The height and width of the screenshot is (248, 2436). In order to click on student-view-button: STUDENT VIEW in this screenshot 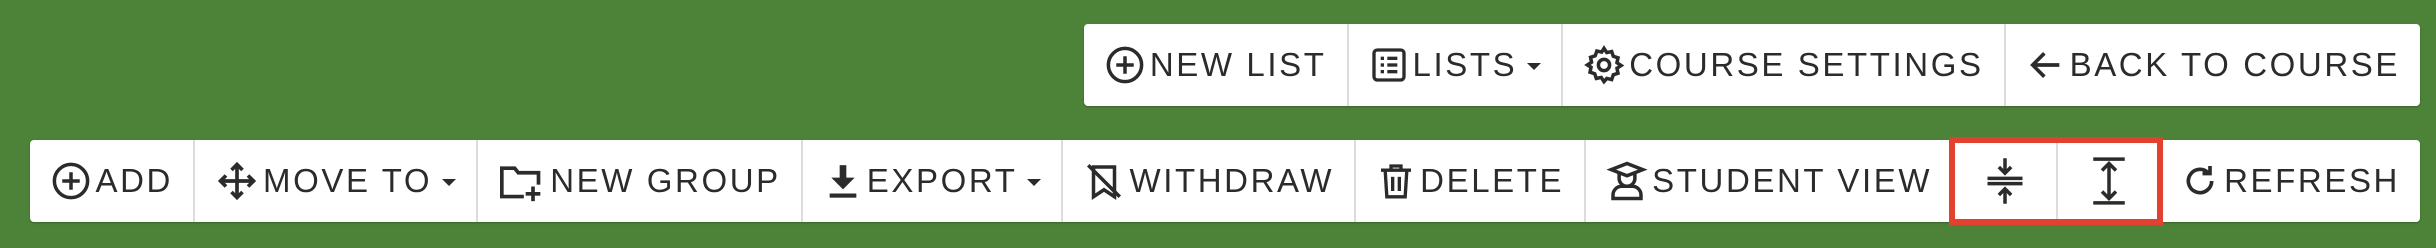, I will do `click(1768, 181)`.